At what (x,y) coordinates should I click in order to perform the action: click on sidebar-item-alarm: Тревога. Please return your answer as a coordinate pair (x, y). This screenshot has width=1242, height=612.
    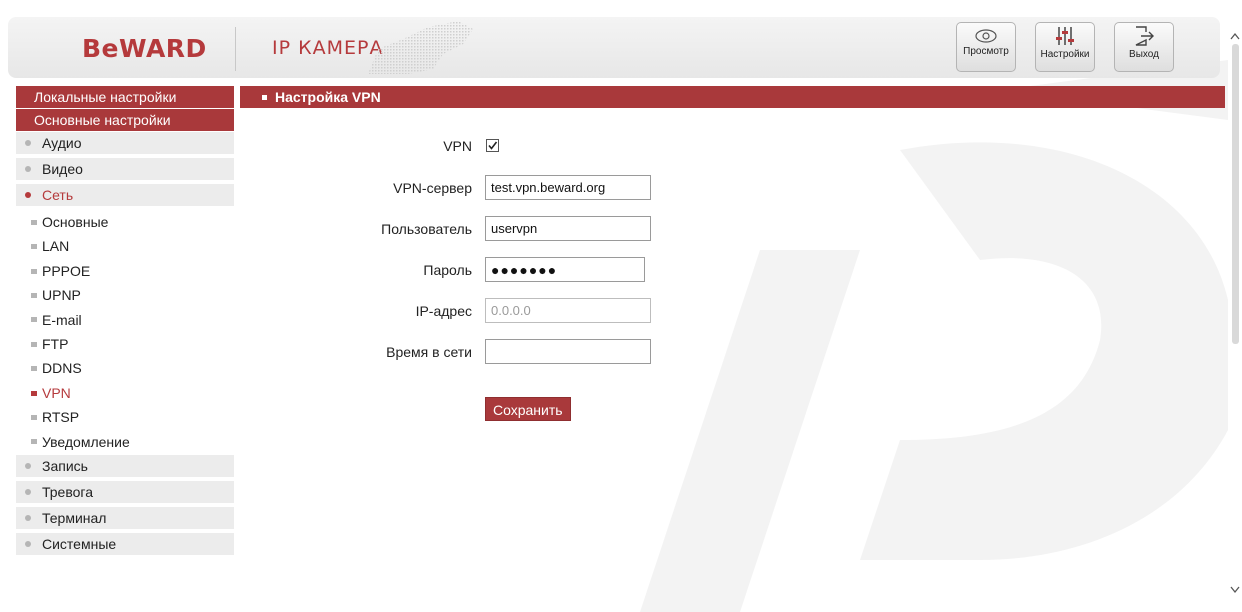
    Looking at the image, I should click on (125, 491).